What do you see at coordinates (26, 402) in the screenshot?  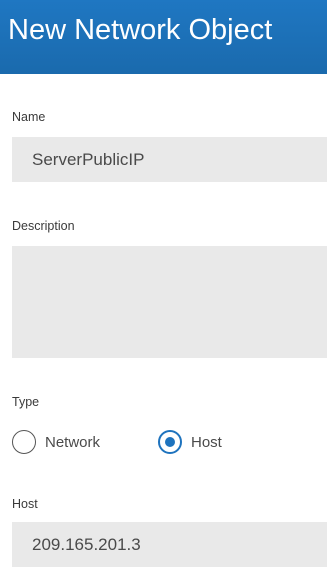 I see `type-label: Type` at bounding box center [26, 402].